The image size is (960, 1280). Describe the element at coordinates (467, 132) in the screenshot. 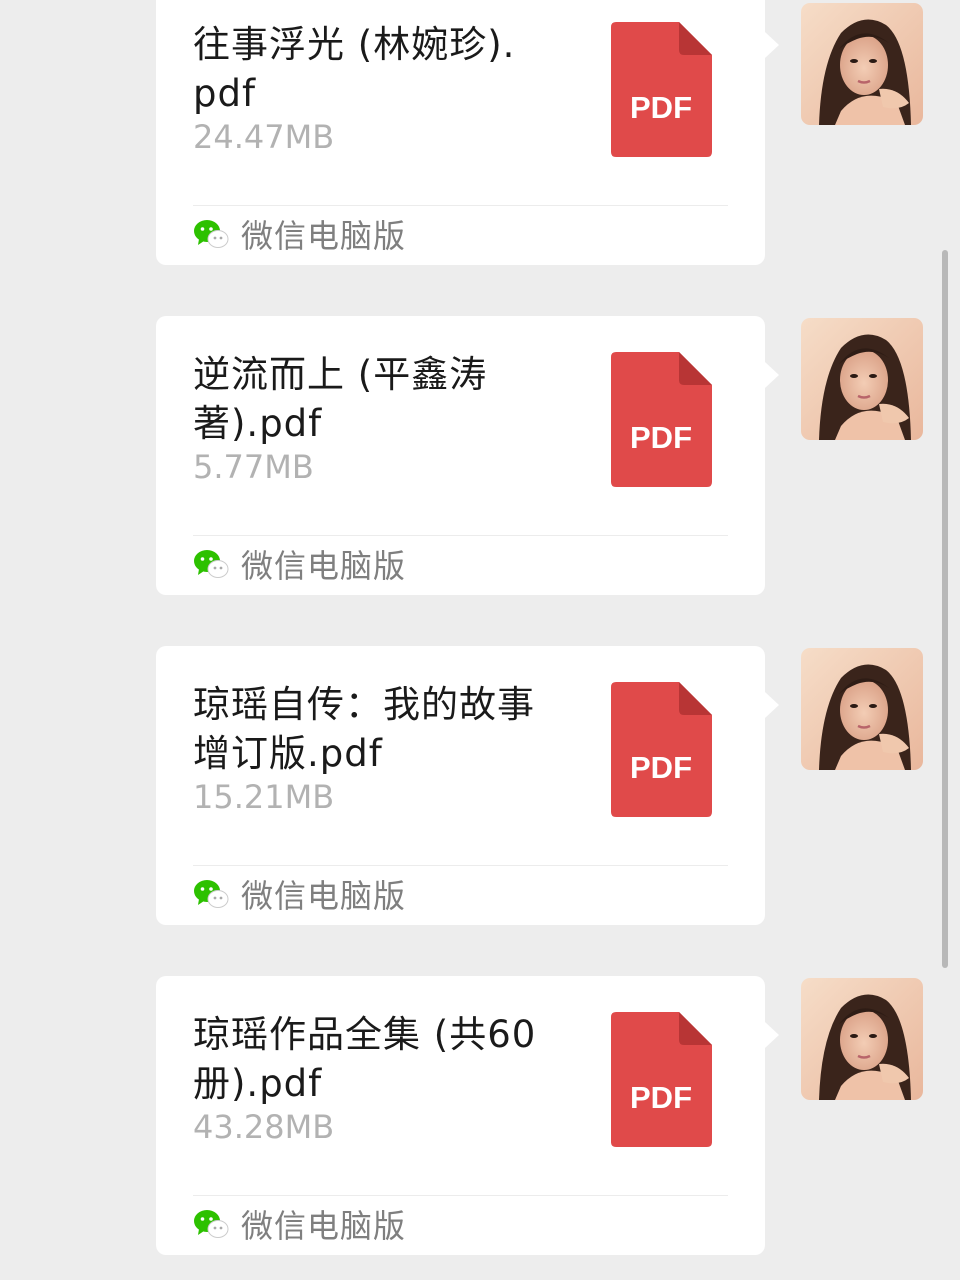

I see `file-message-card: 往事浮光 (林婉珍).pdf 24.47MB PDF 微信电脑版` at that location.